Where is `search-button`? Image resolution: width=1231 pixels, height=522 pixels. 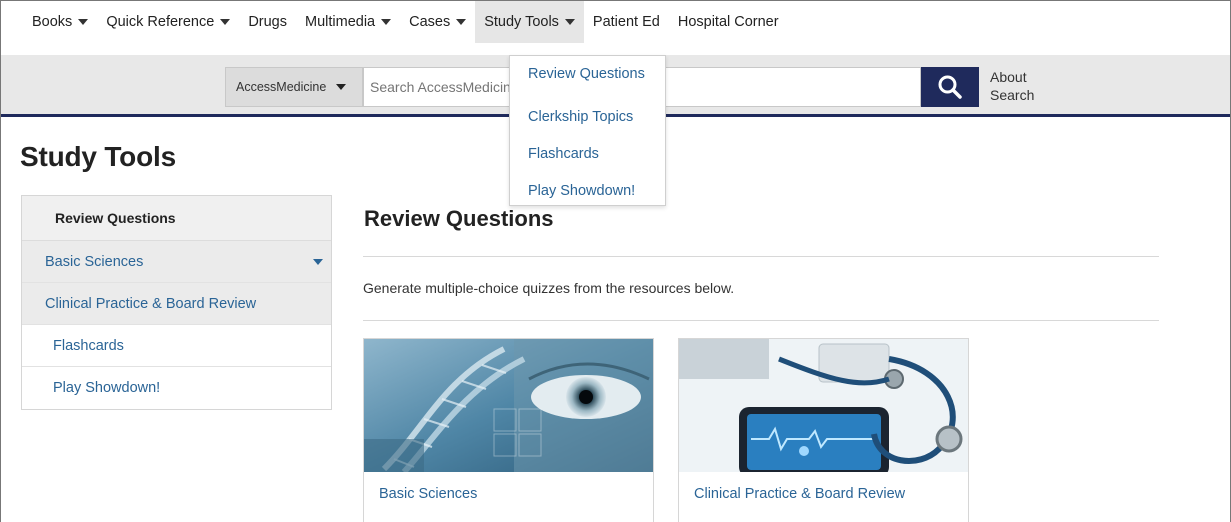
search-button is located at coordinates (950, 87).